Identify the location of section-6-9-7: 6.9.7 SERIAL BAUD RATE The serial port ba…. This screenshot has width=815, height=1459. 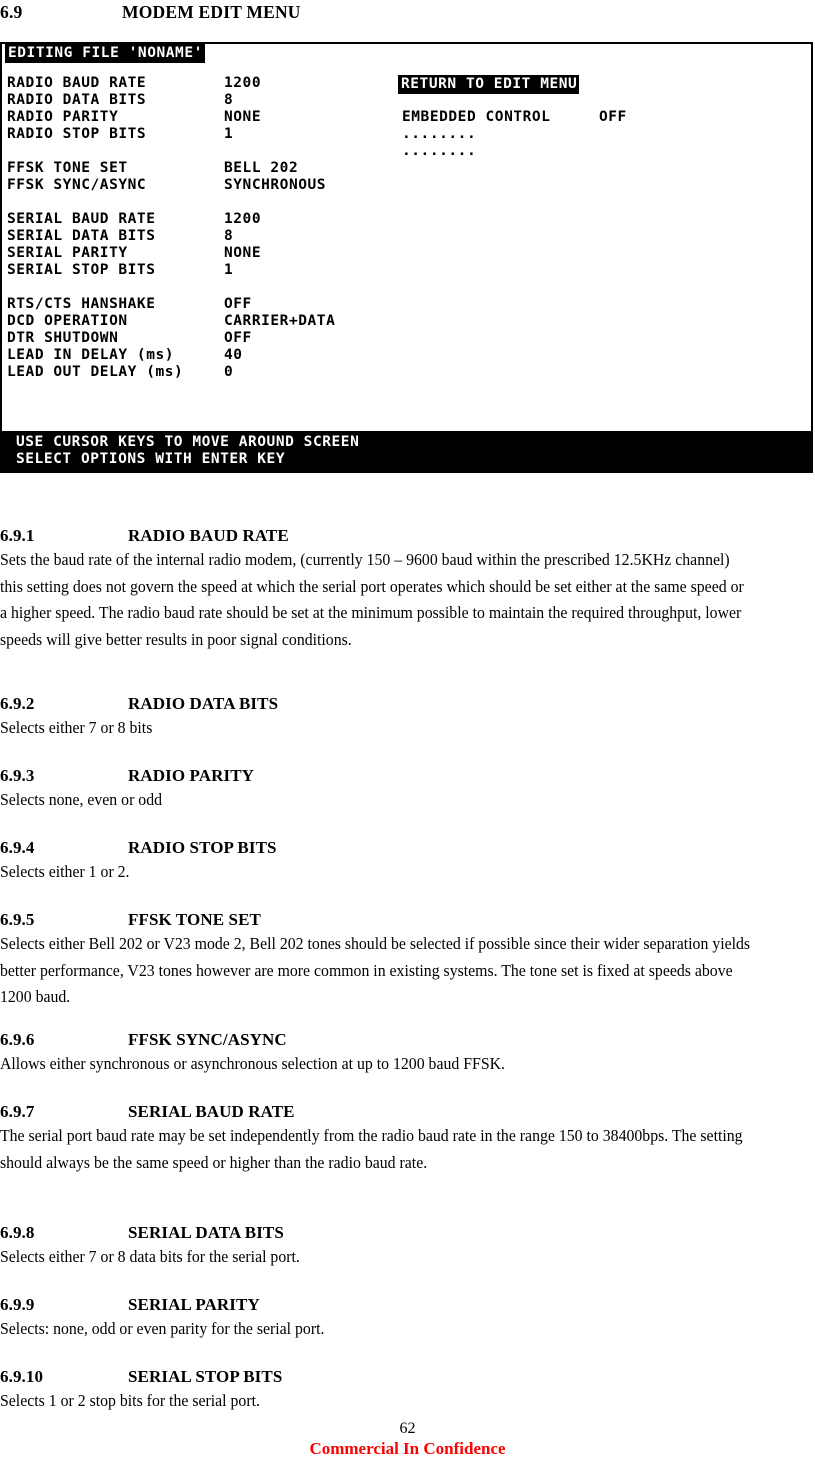
(407, 1138).